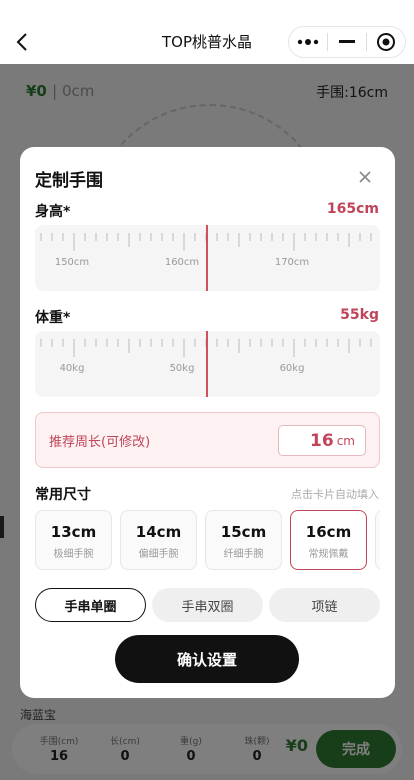 This screenshot has height=780, width=414. What do you see at coordinates (328, 540) in the screenshot?
I see `size-card-selected: 16cm 常规佩戴` at bounding box center [328, 540].